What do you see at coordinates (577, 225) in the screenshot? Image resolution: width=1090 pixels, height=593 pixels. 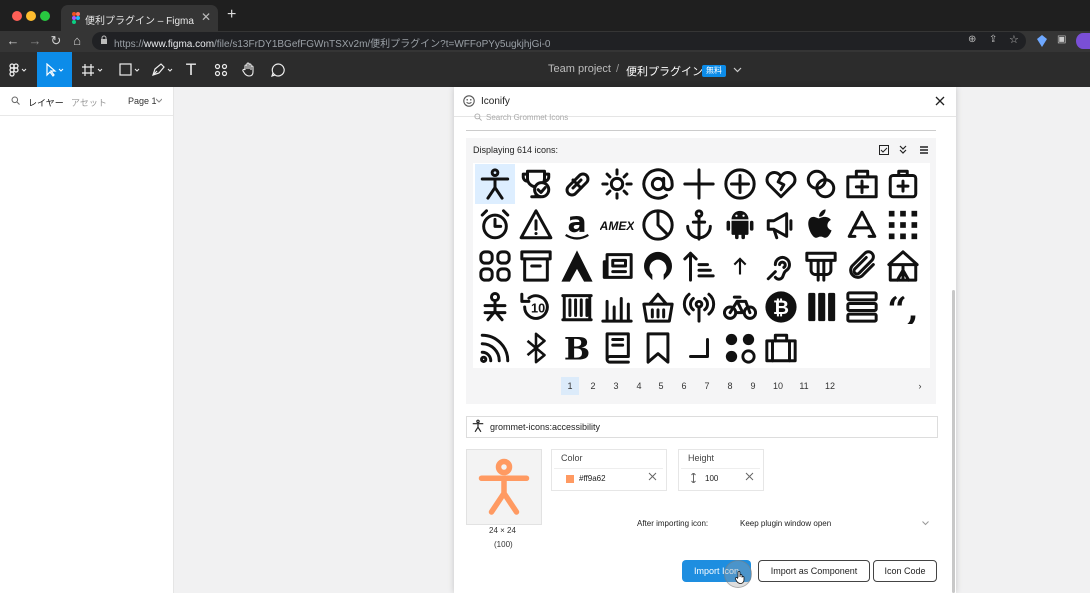 I see `amazon-icon: a` at bounding box center [577, 225].